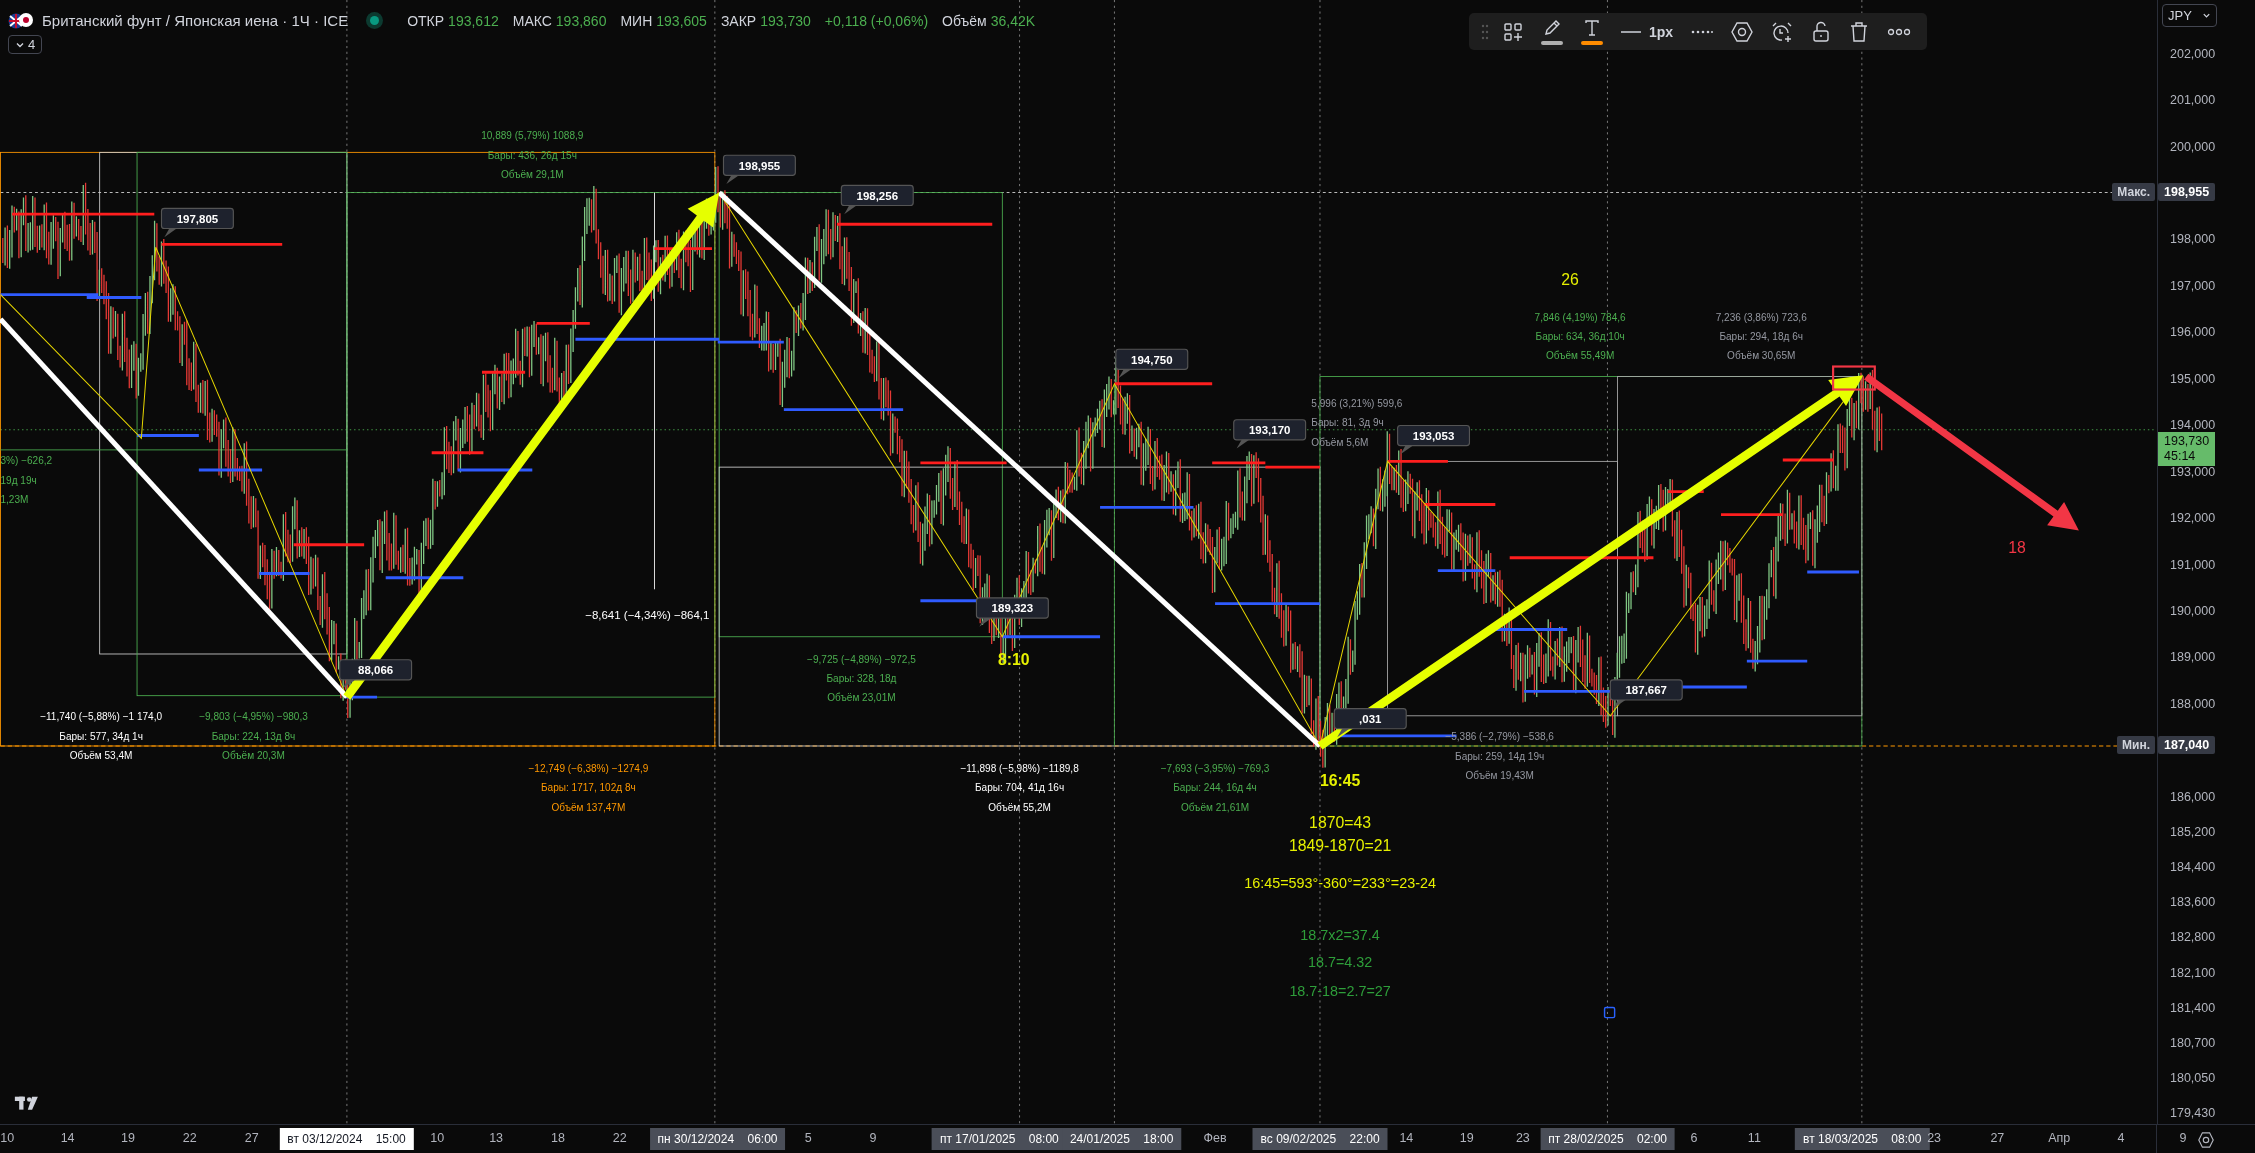 Image resolution: width=2255 pixels, height=1153 pixels. What do you see at coordinates (2193, 332) in the screenshot?
I see `price-tick: 196,000` at bounding box center [2193, 332].